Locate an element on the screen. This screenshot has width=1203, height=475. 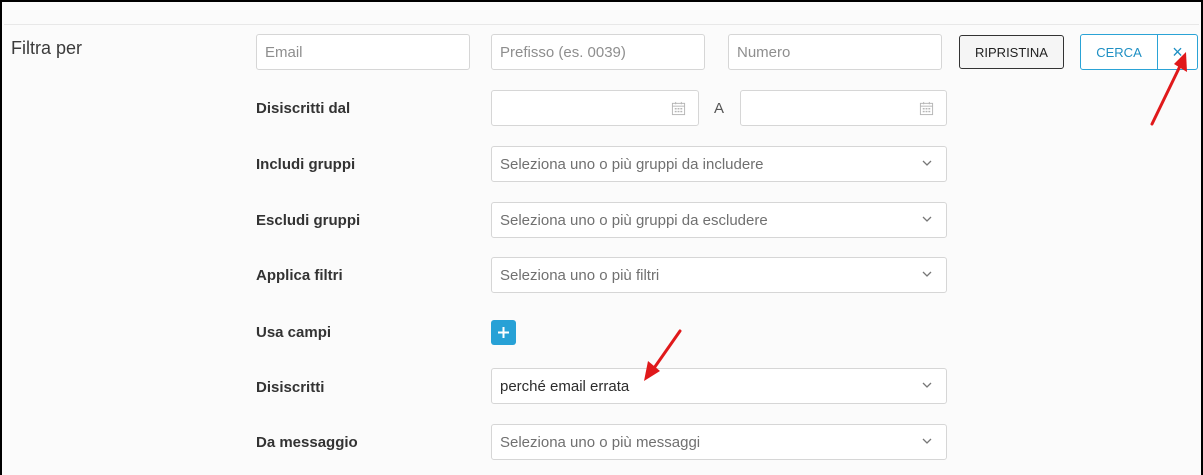
exclude-groups-label: Escludi gruppi is located at coordinates (308, 220).